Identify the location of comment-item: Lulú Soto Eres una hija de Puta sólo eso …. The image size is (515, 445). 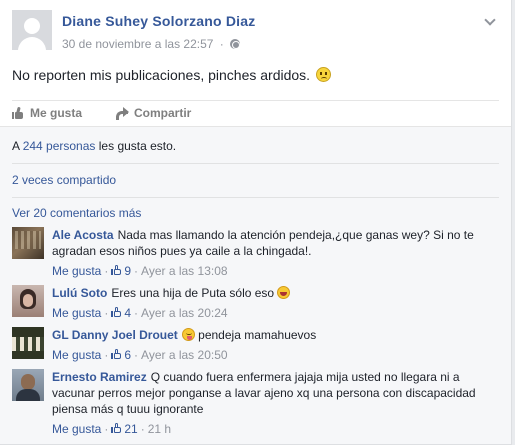
(255, 303).